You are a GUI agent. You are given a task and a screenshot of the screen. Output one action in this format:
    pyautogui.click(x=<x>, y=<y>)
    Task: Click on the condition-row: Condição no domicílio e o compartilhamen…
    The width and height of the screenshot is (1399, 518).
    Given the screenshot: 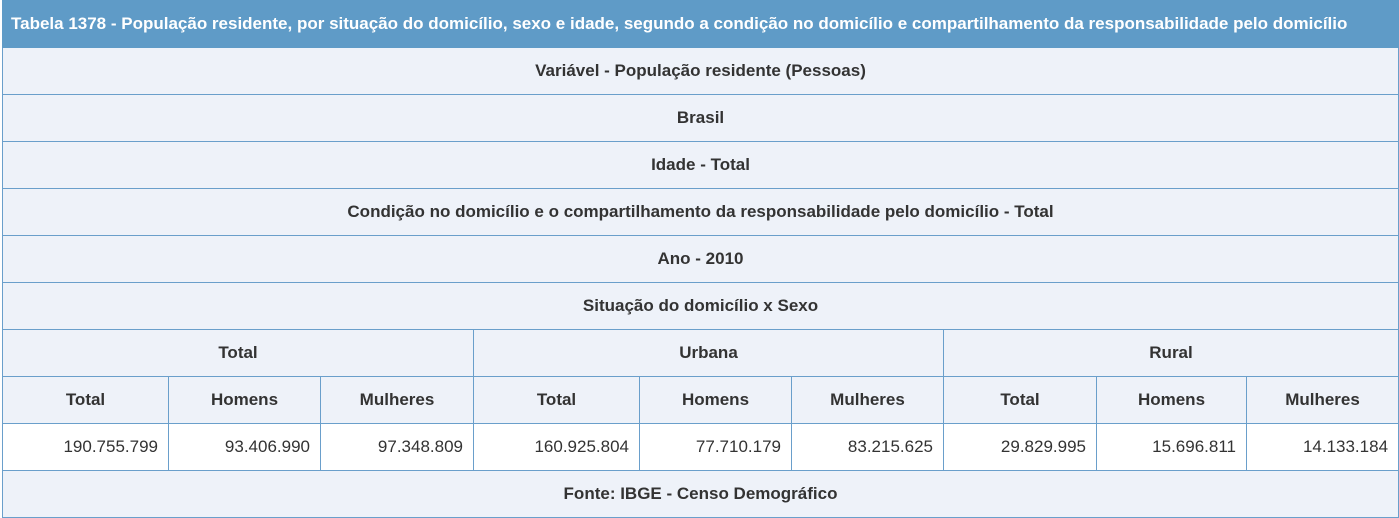 What is the action you would take?
    pyautogui.click(x=700, y=212)
    